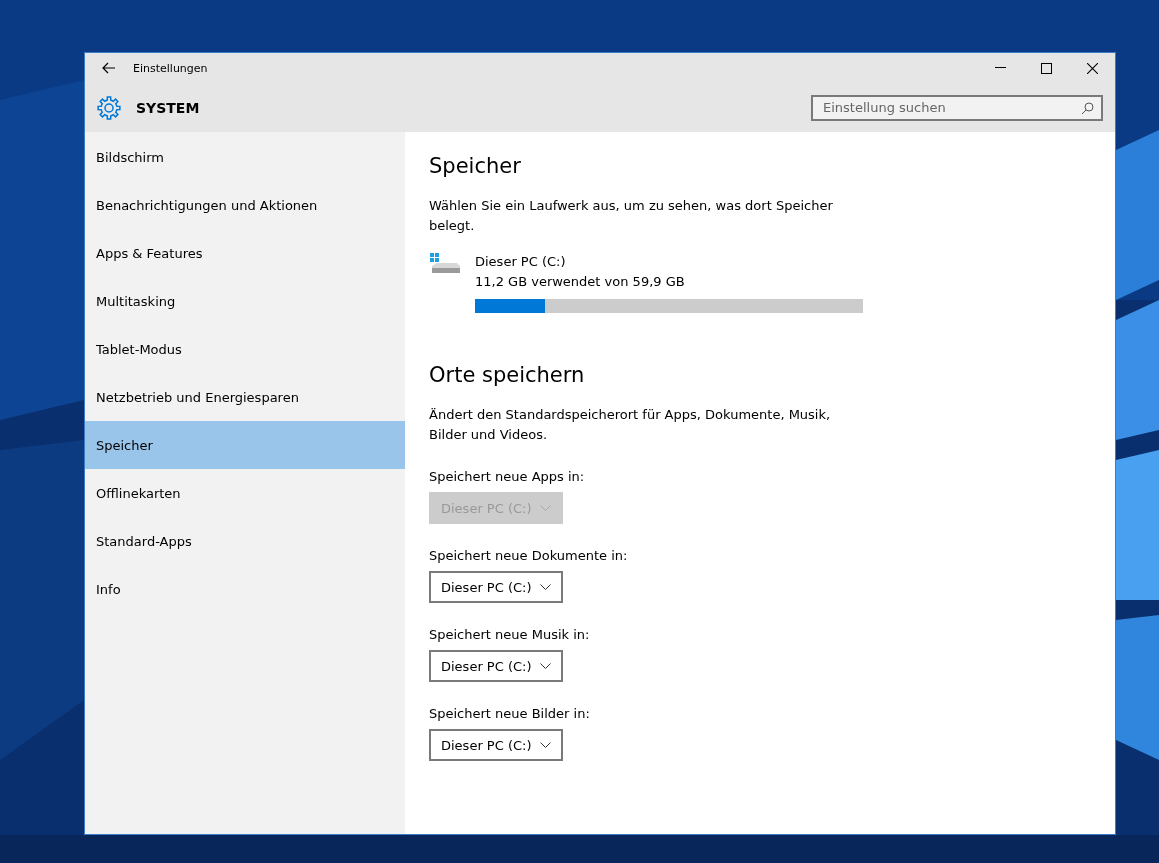  What do you see at coordinates (957, 107) in the screenshot?
I see `search-field: Einstellung suchen` at bounding box center [957, 107].